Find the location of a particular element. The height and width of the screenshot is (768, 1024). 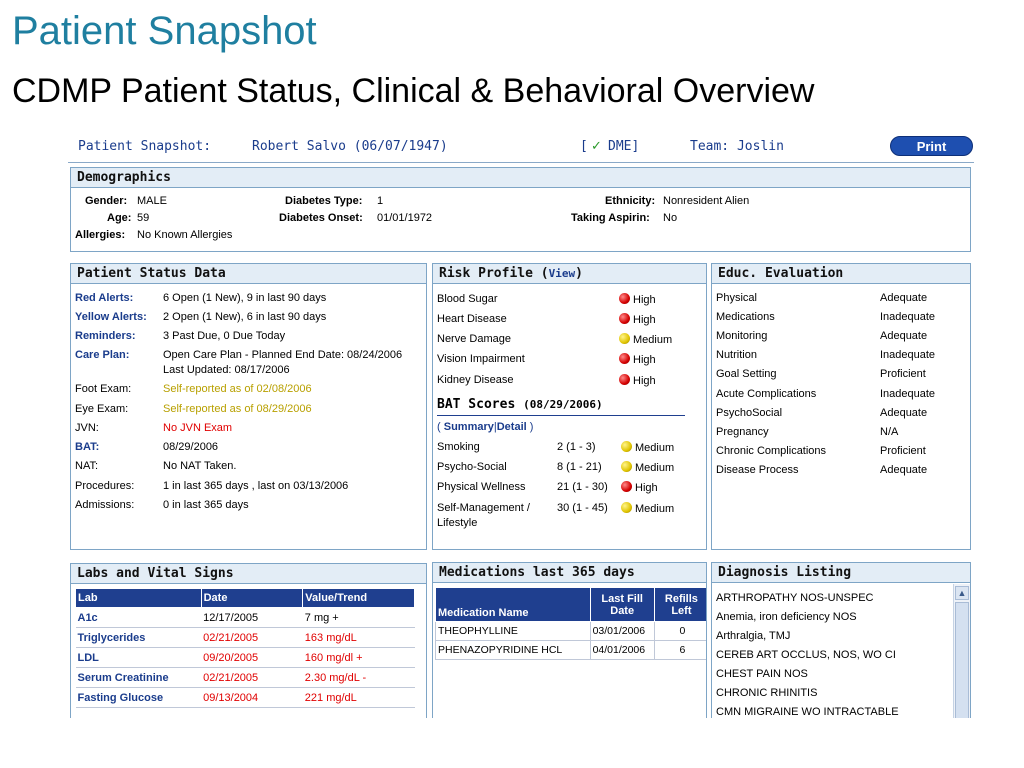

panel-title: Medications last 365 days is located at coordinates (569, 573).